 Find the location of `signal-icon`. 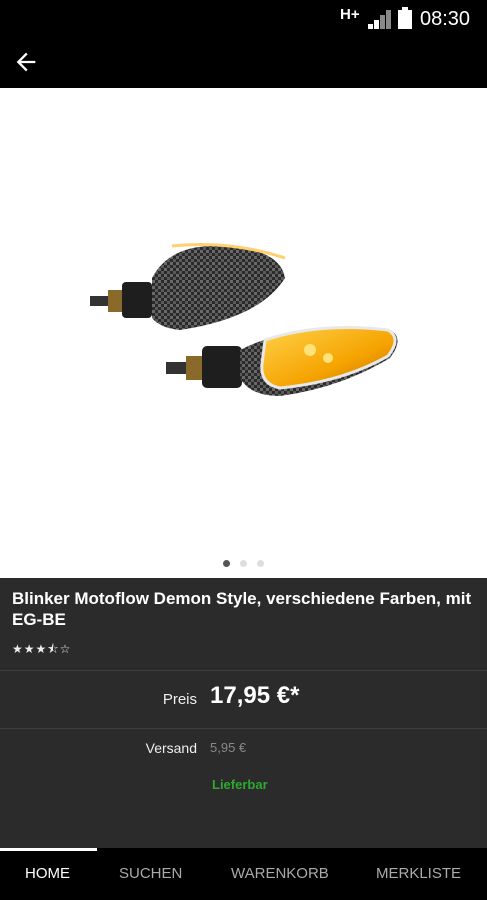

signal-icon is located at coordinates (379, 19).